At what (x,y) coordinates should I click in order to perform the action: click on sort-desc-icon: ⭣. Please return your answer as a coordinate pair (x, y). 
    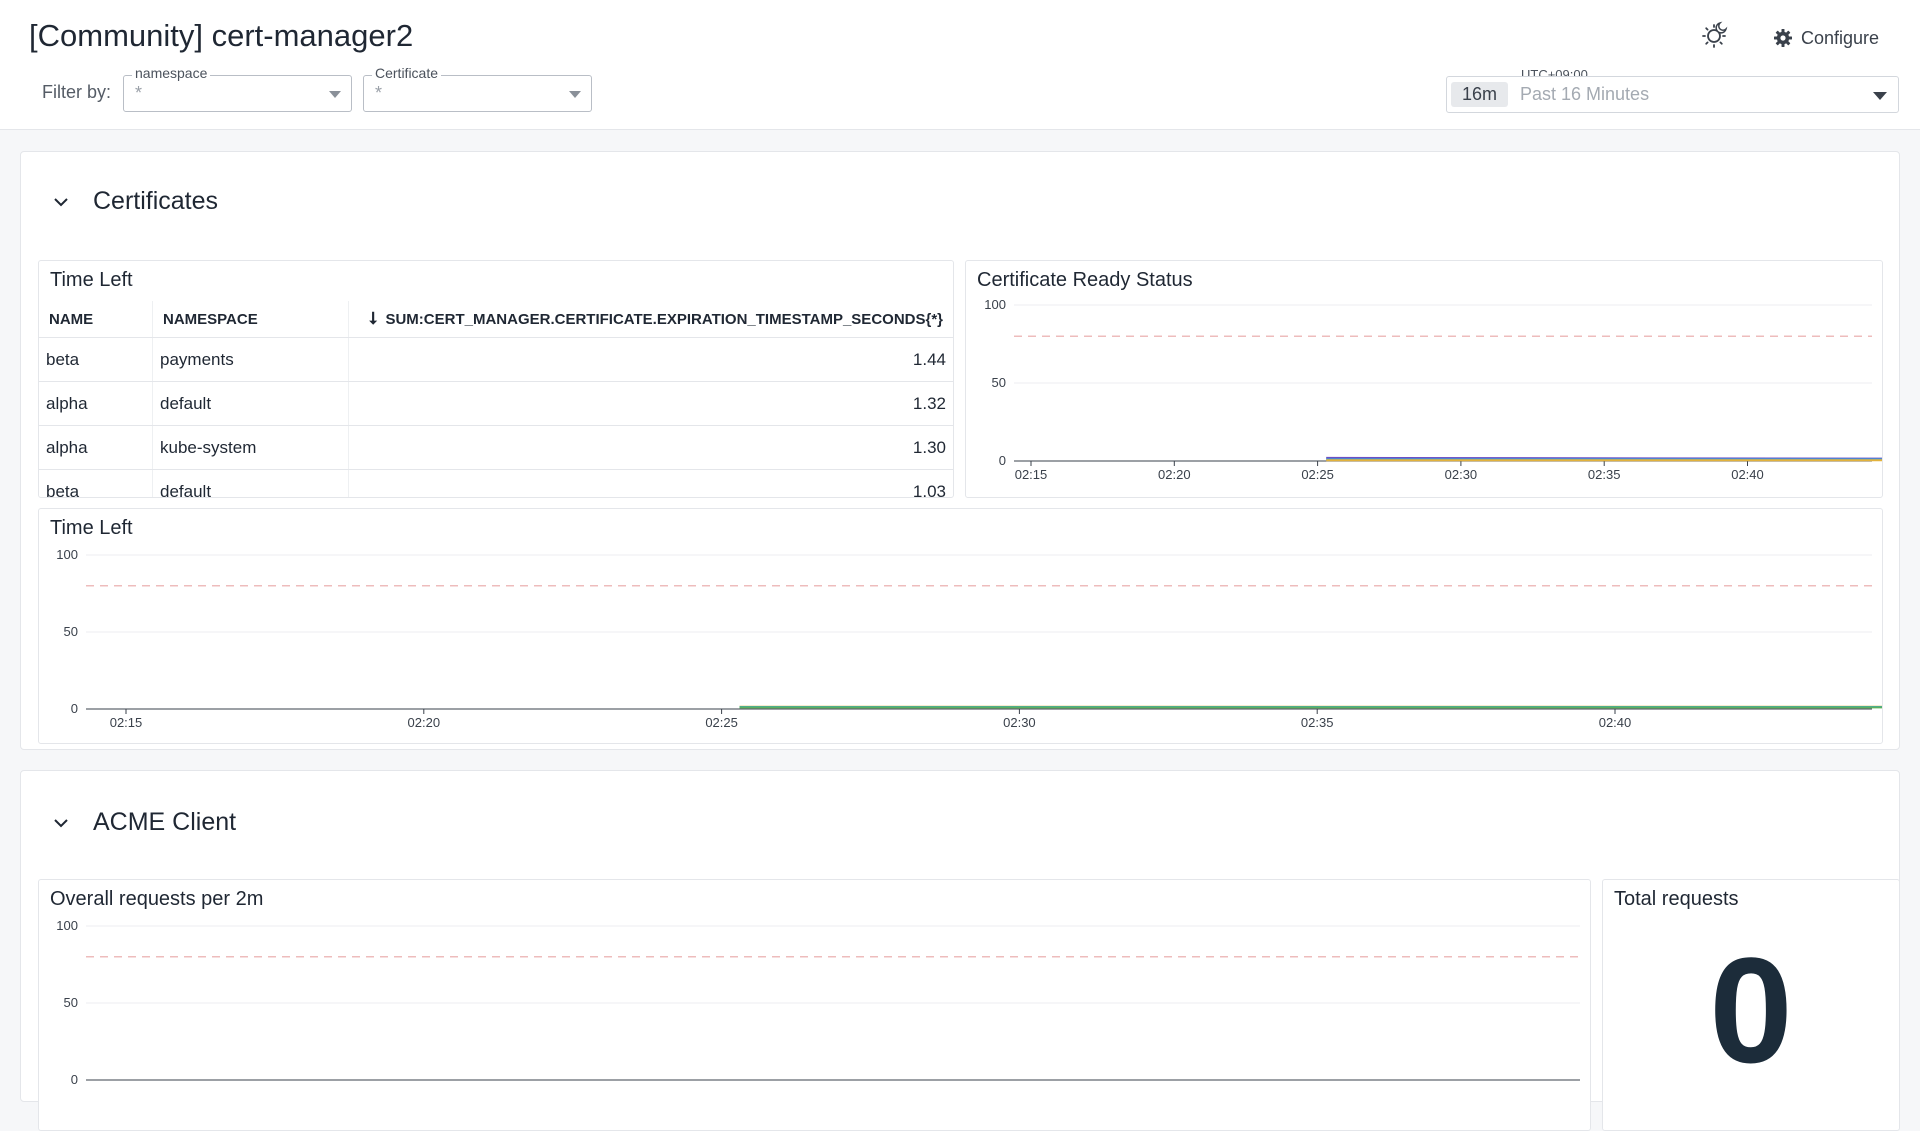
    Looking at the image, I should click on (373, 318).